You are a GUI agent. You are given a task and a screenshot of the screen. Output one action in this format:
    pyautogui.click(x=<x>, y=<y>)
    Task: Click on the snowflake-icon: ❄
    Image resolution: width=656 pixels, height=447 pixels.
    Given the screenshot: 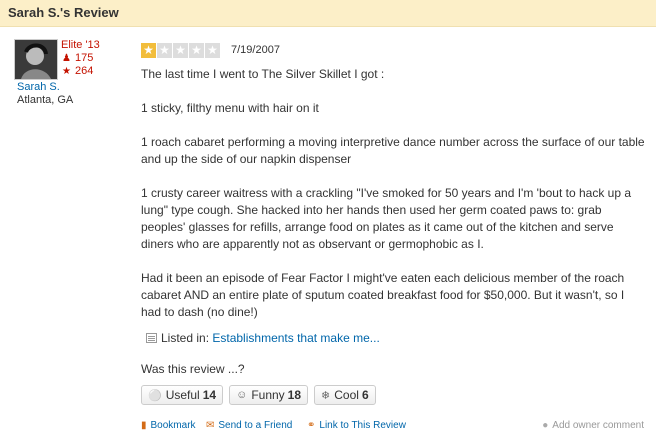 What is the action you would take?
    pyautogui.click(x=326, y=395)
    